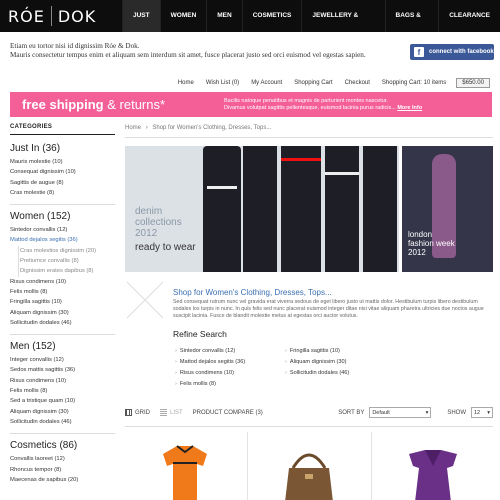 The height and width of the screenshot is (500, 500). What do you see at coordinates (62, 129) in the screenshot?
I see `sidebar-title: CATEGORIES` at bounding box center [62, 129].